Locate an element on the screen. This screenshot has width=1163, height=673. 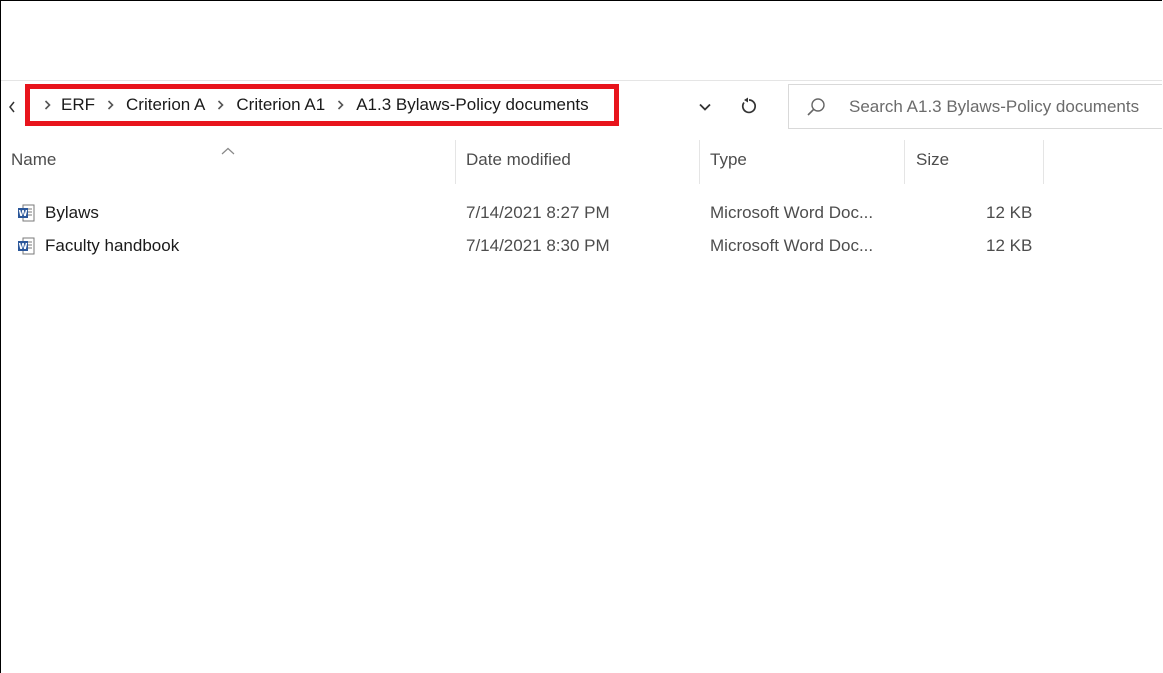
search-input: Search A1.3 Bylaws-Policy documents is located at coordinates (994, 107).